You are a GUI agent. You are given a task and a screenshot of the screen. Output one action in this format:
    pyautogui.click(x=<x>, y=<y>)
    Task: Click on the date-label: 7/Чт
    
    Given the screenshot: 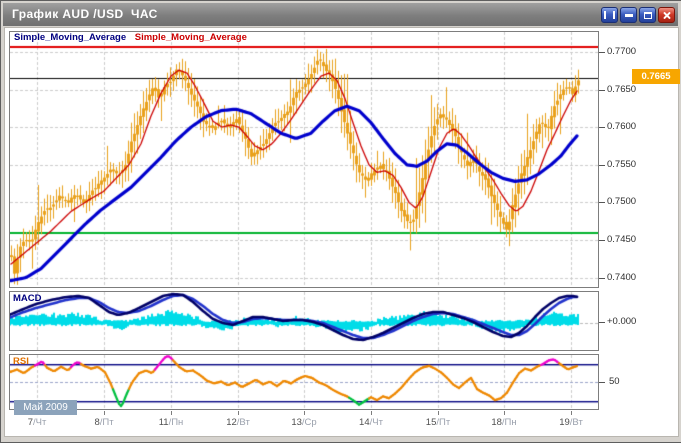 What is the action you would take?
    pyautogui.click(x=37, y=422)
    